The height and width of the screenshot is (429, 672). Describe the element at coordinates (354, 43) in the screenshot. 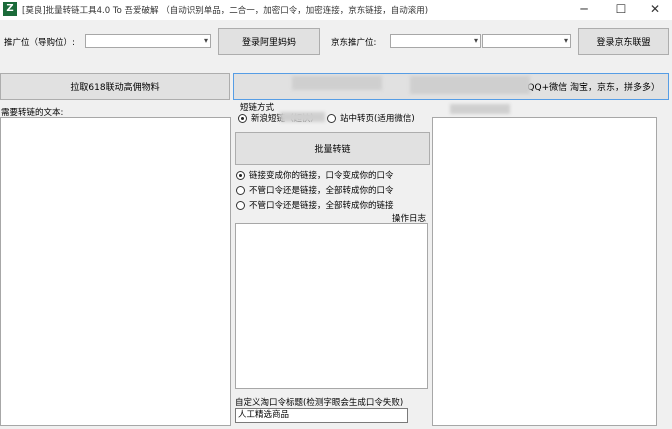

I see `jd-promo-label: 京东推广位:` at that location.